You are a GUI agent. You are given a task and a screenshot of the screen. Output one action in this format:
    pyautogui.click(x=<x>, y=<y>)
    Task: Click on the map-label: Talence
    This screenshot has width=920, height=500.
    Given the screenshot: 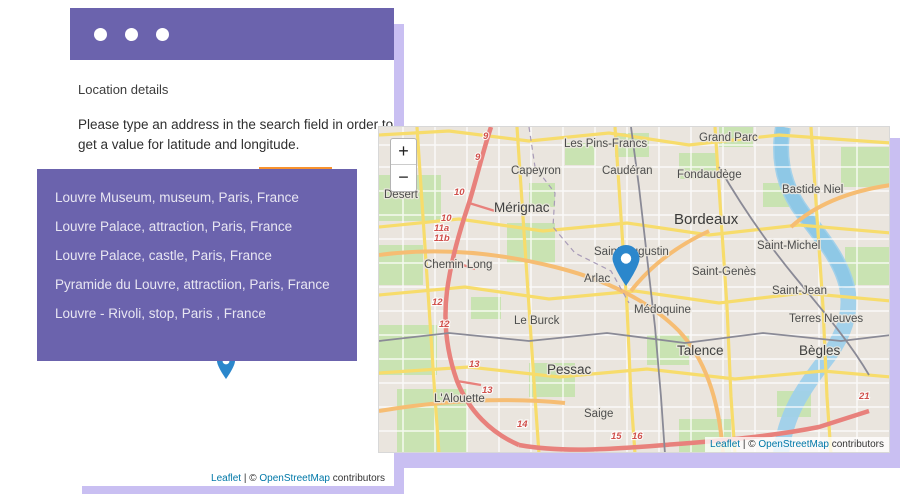 What is the action you would take?
    pyautogui.click(x=700, y=350)
    